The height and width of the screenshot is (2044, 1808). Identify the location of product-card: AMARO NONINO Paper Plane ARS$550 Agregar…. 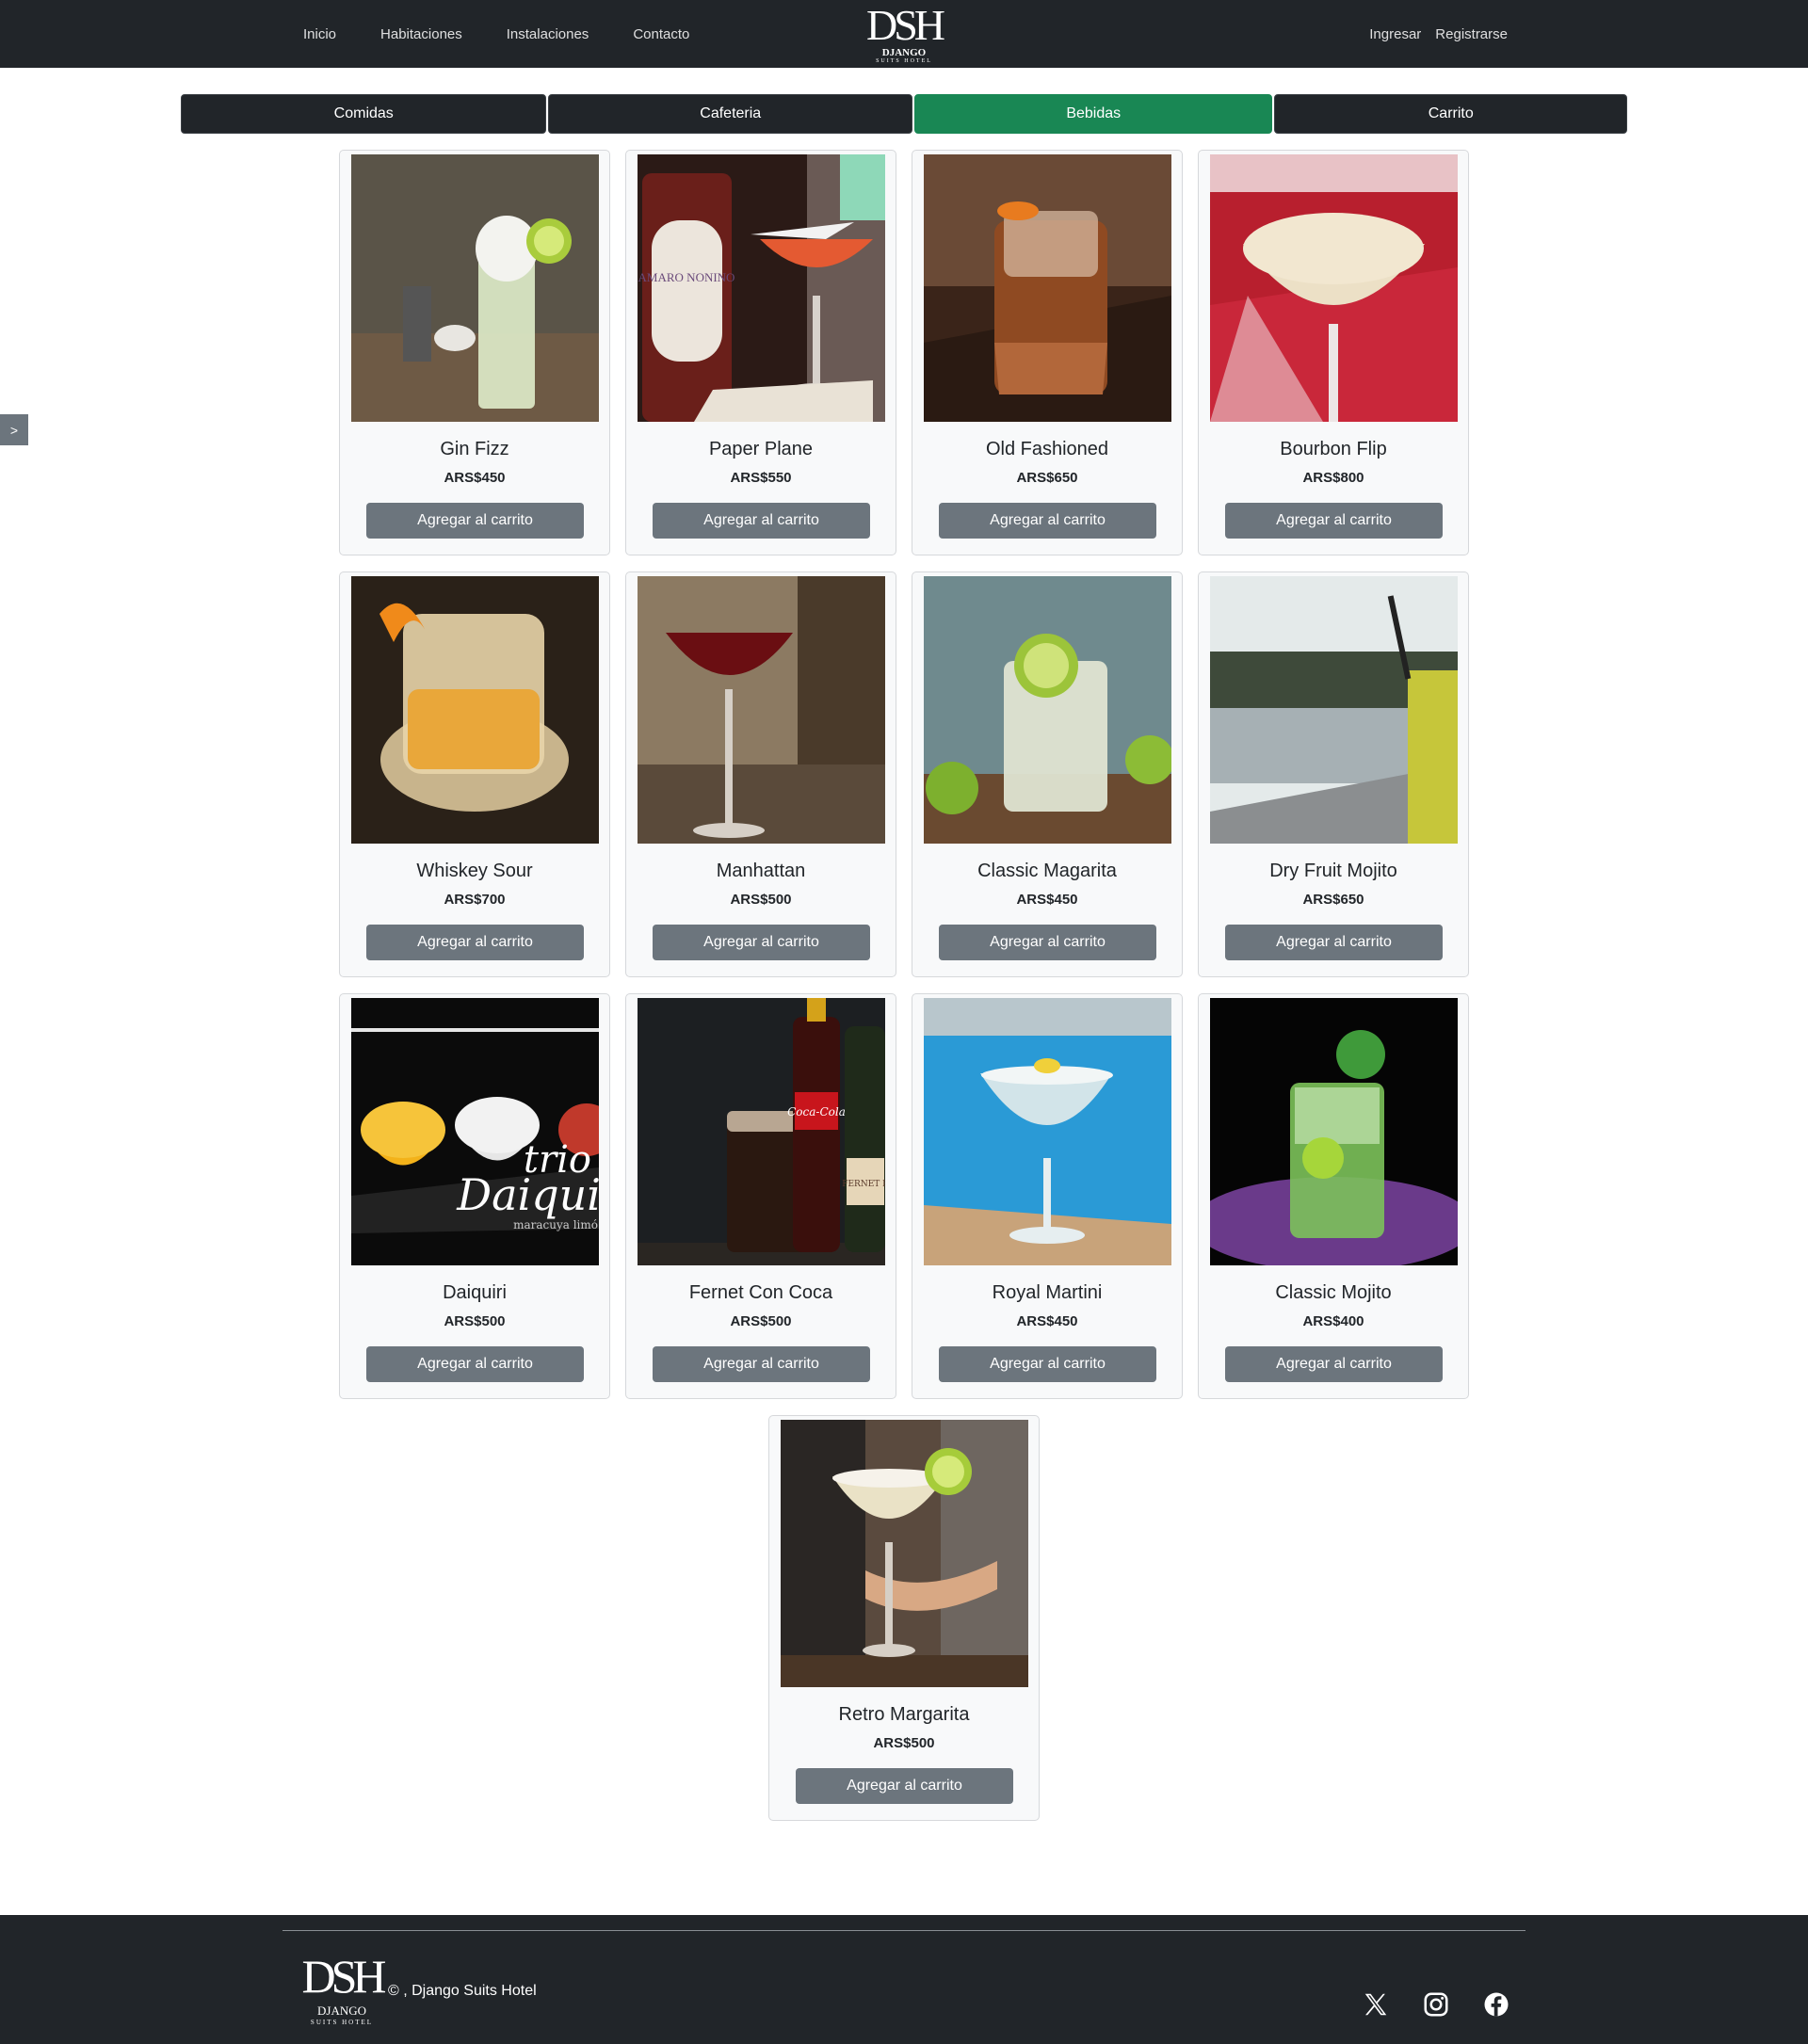
(760, 352).